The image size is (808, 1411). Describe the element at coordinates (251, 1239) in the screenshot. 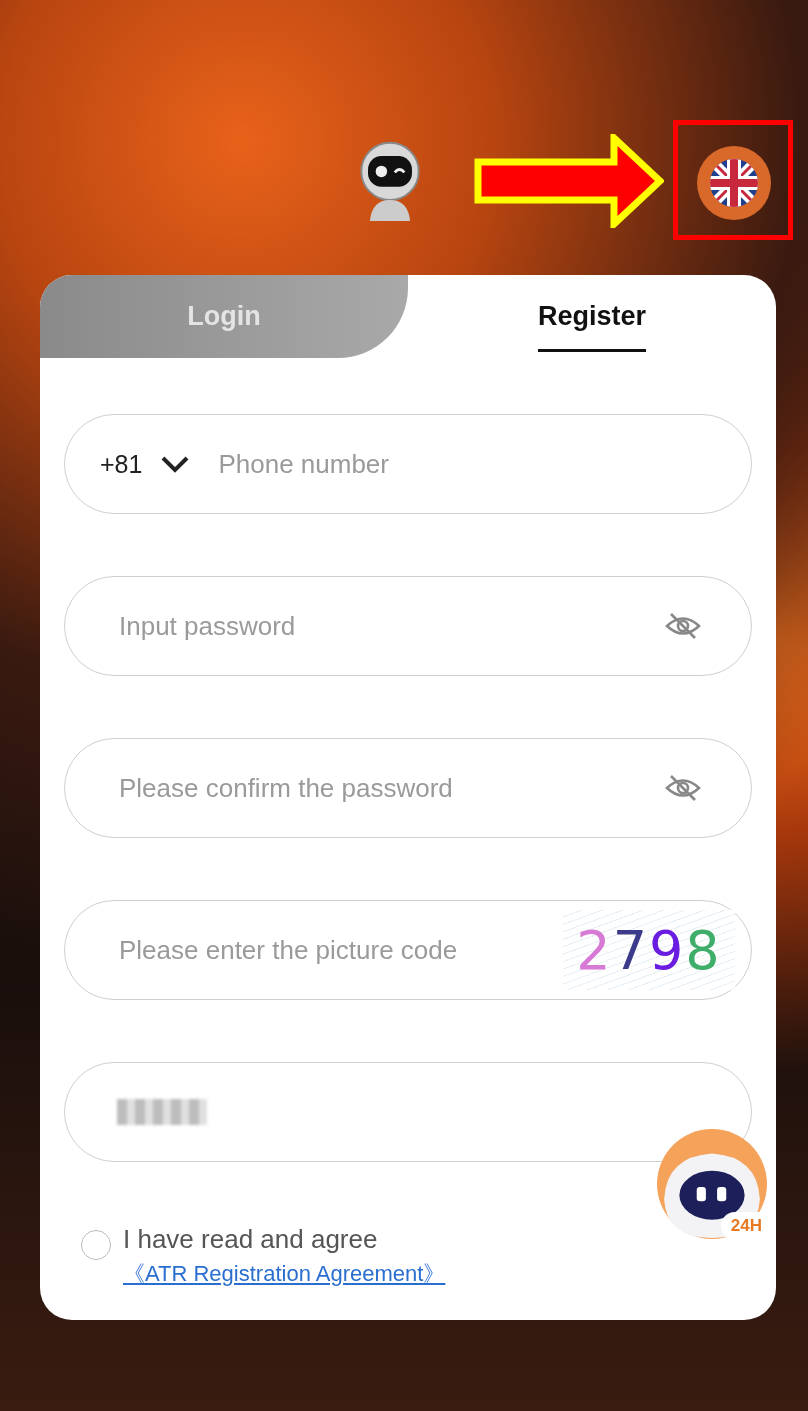

I see `agree-label: I have read and agree` at that location.